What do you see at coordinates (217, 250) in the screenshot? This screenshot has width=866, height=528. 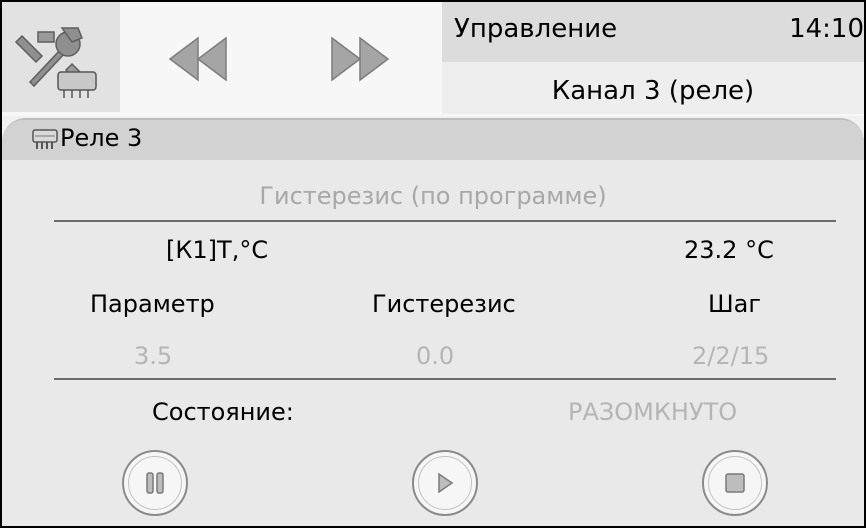 I see `sensor-label: [К1]T,°С` at bounding box center [217, 250].